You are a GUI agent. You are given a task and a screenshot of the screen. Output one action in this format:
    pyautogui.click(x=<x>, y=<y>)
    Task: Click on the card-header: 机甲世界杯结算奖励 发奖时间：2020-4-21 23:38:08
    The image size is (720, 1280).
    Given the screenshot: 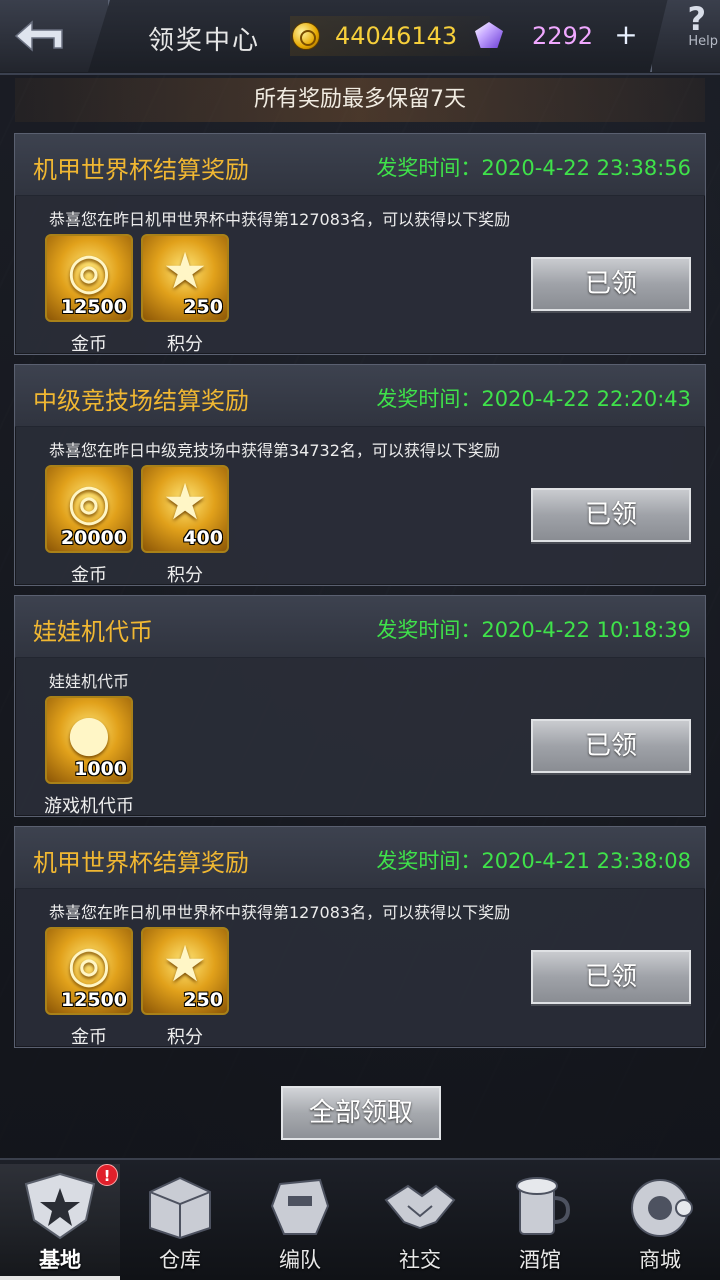 What is the action you would take?
    pyautogui.click(x=360, y=858)
    